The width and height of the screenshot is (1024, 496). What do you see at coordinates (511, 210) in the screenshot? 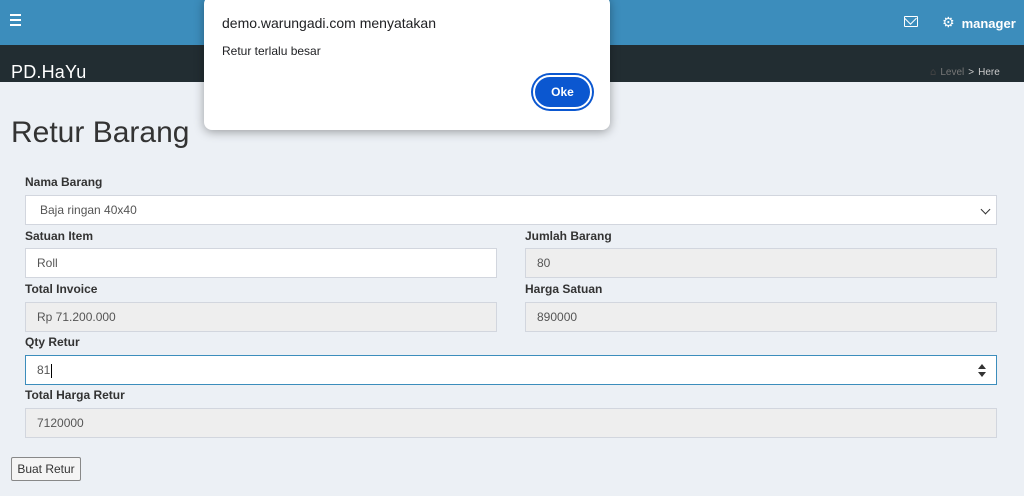
I see `nama-barang-select: Baja ringan 40x40` at bounding box center [511, 210].